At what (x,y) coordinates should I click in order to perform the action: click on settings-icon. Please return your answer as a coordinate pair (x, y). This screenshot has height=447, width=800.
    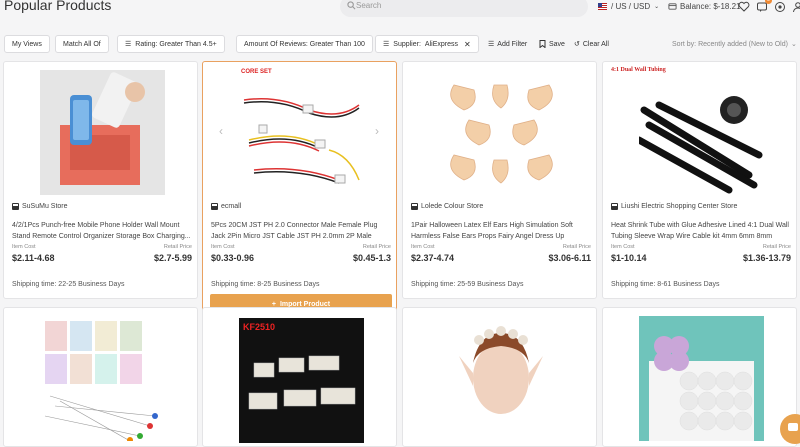
    Looking at the image, I should click on (780, 6).